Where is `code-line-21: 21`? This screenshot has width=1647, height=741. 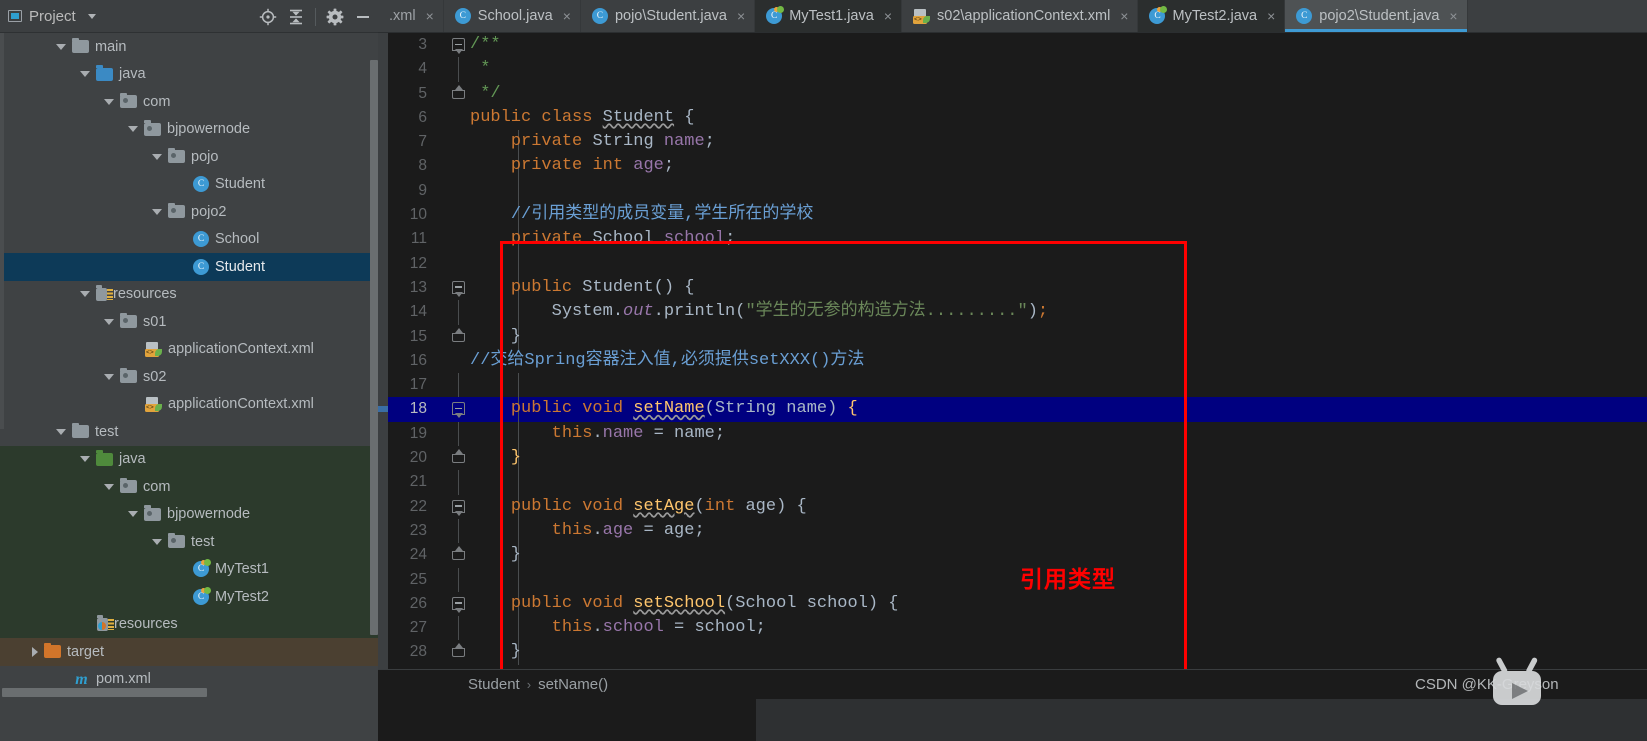 code-line-21: 21 is located at coordinates (1012, 482).